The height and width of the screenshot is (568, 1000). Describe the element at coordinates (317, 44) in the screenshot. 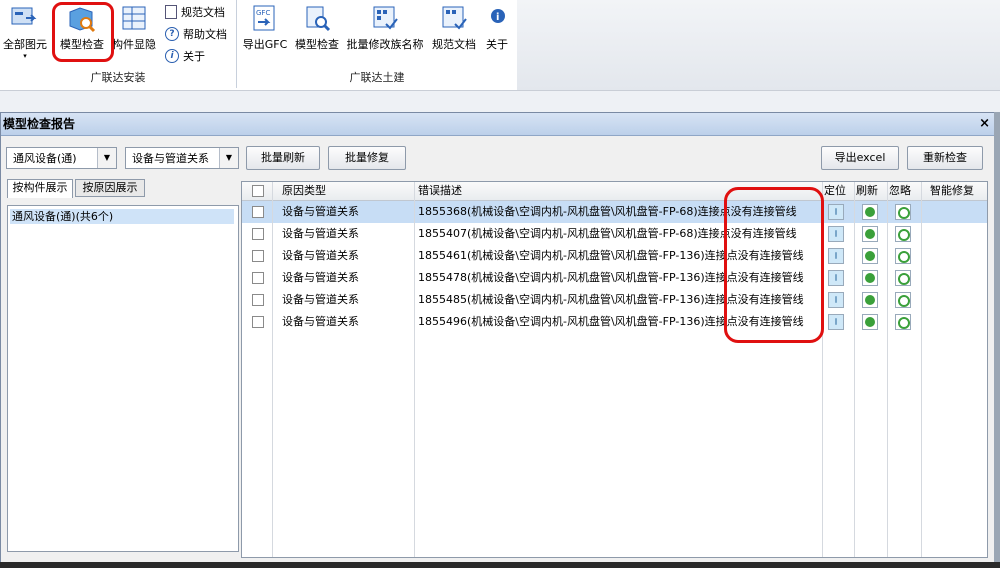

I see `civil-model-check-label: 模型检查` at that location.